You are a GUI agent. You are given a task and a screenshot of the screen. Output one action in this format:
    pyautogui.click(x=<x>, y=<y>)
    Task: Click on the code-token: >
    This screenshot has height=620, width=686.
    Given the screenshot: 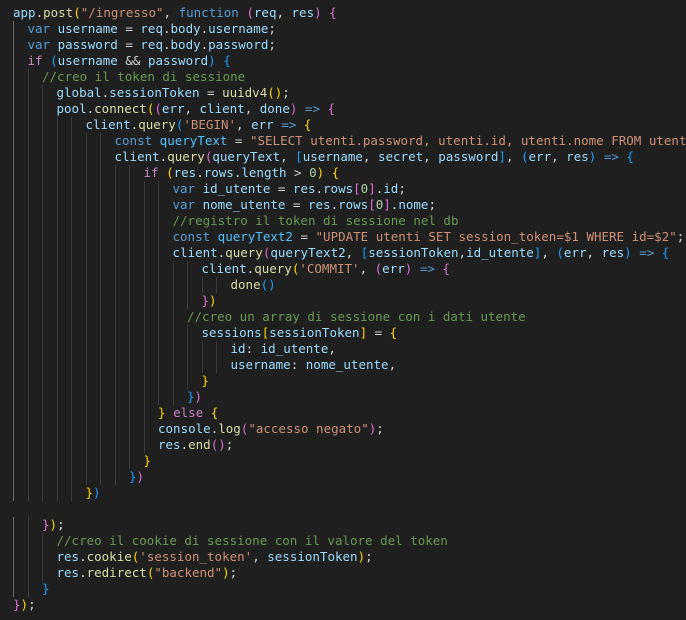 What is the action you would take?
    pyautogui.click(x=298, y=172)
    